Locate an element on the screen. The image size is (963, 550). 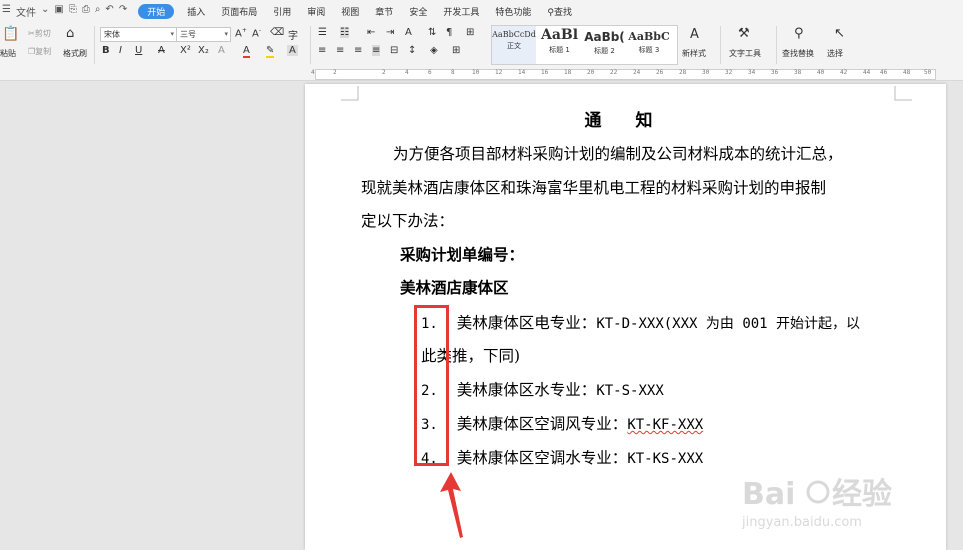
redo-icon: ↷ is located at coordinates (123, 11).